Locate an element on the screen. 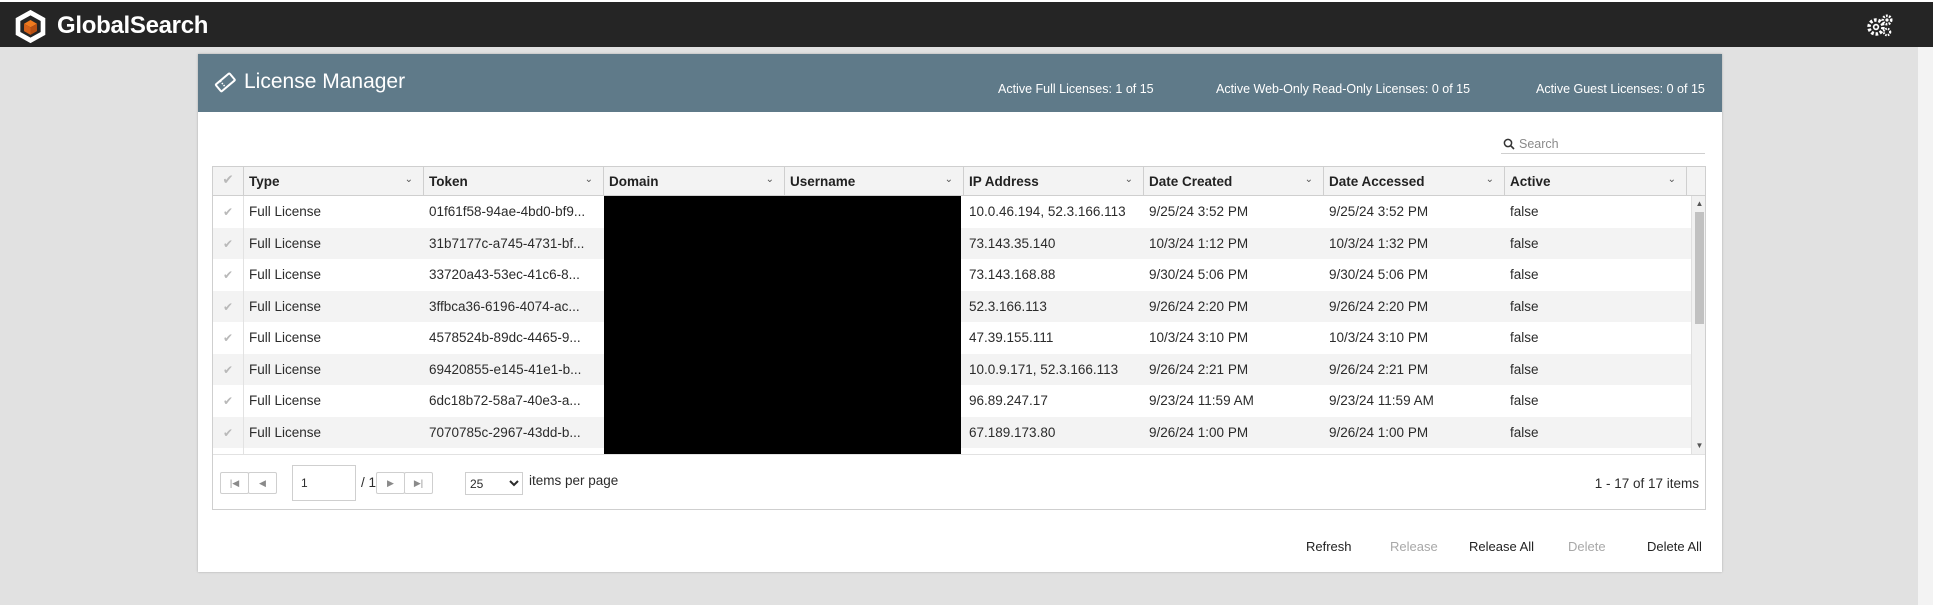  cell-date-created: 9/26/24 1:00 PM is located at coordinates (1199, 432).